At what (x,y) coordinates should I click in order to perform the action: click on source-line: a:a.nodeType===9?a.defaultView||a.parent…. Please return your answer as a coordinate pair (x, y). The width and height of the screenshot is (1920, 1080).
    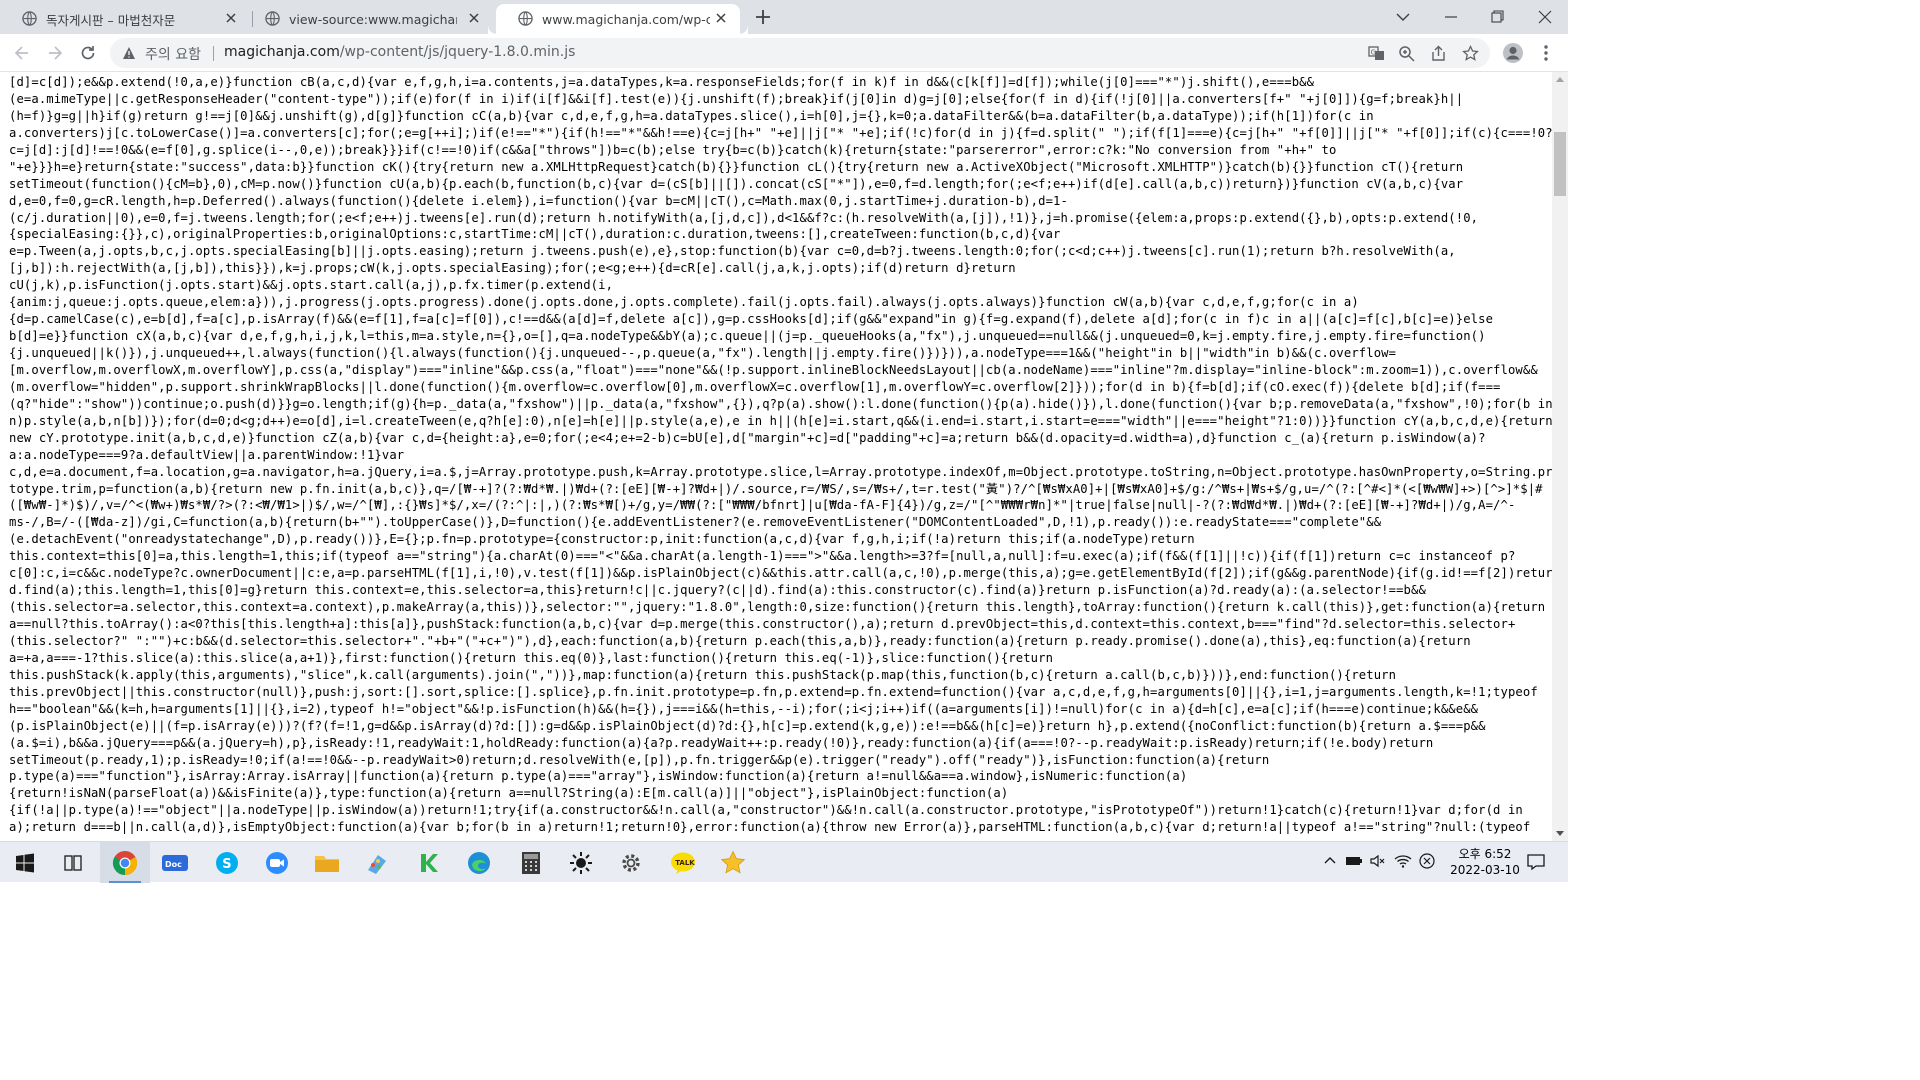
    Looking at the image, I should click on (207, 454).